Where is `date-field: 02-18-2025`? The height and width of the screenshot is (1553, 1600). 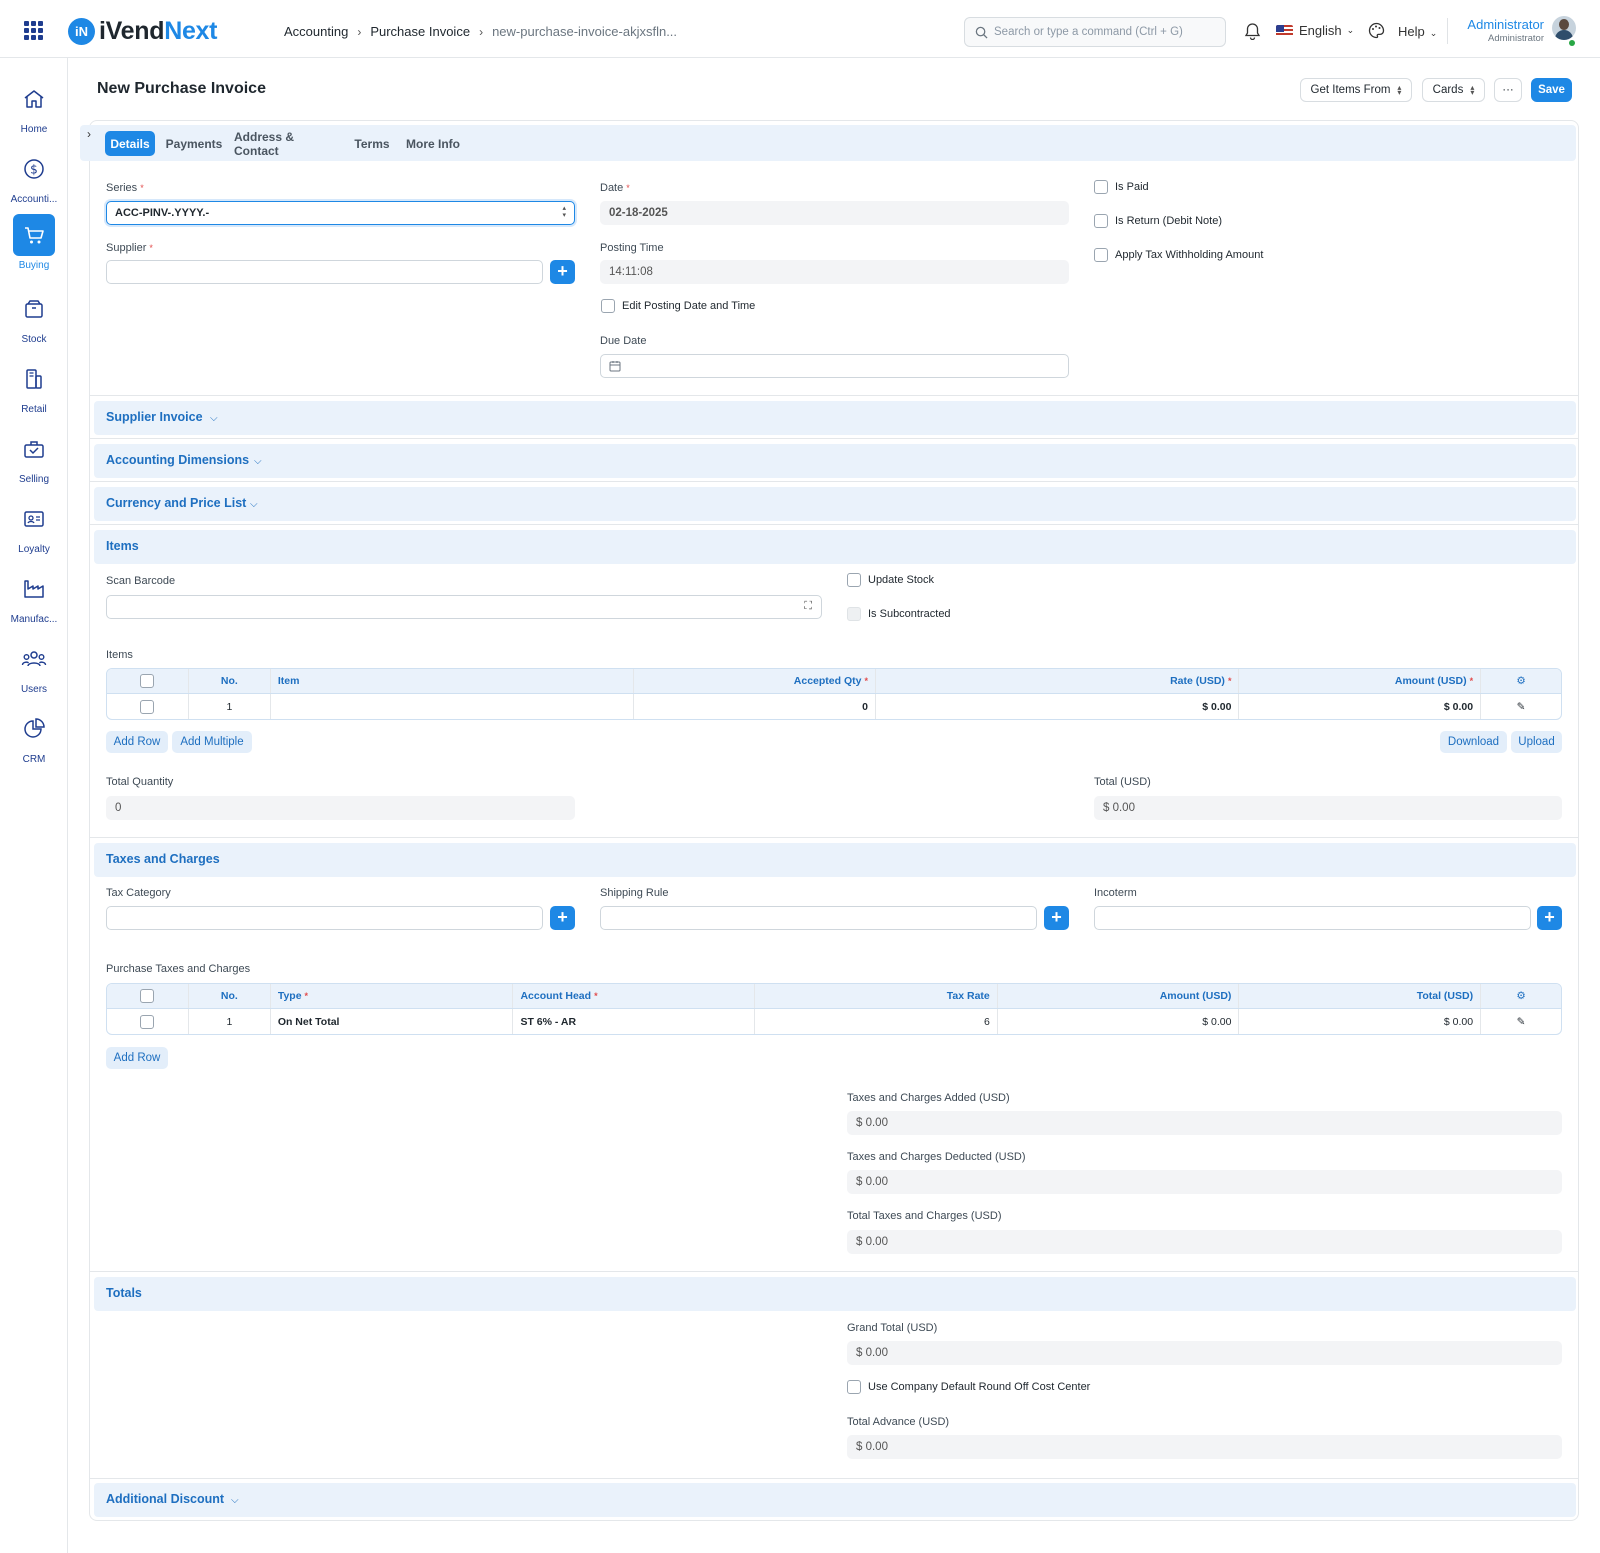 date-field: 02-18-2025 is located at coordinates (834, 213).